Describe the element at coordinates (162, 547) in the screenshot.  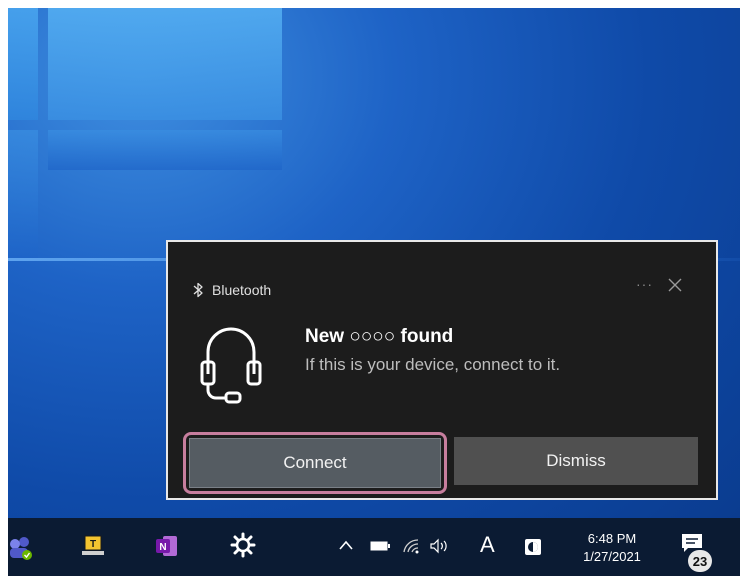
I see `svg-text: N` at that location.